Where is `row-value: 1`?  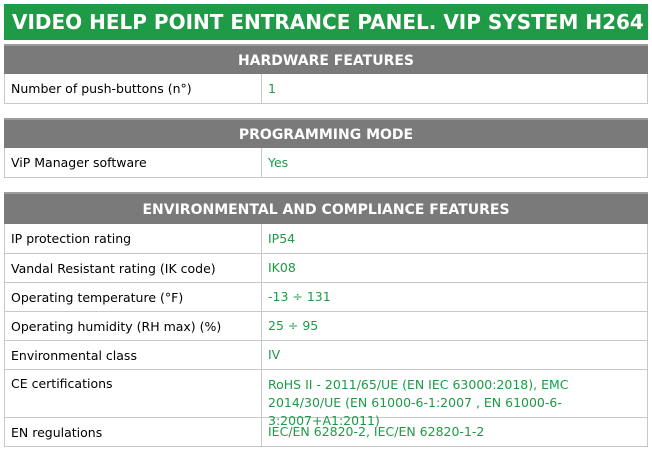 row-value: 1 is located at coordinates (272, 88).